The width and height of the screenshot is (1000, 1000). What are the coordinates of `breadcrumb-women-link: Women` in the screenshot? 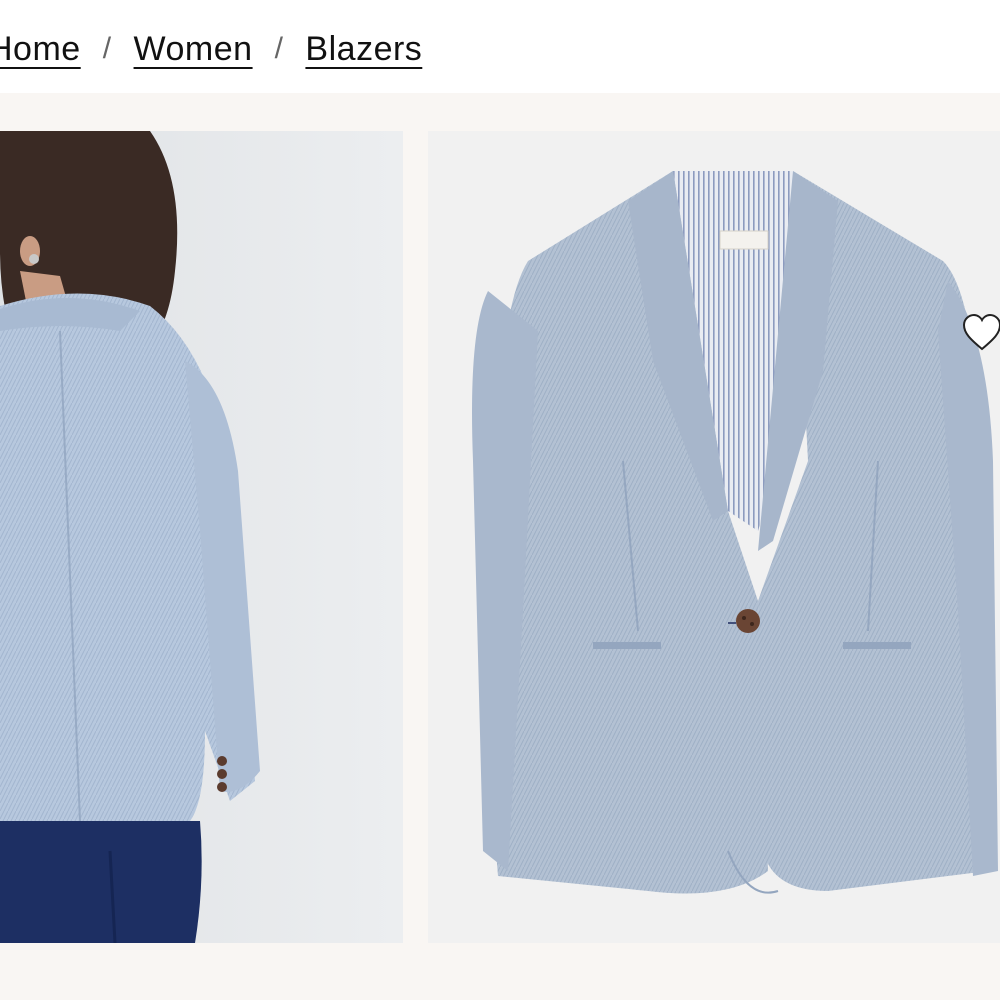 It's located at (193, 49).